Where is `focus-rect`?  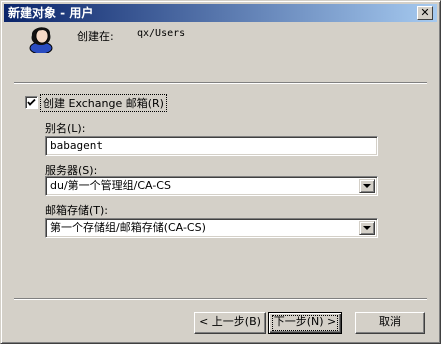
focus-rect is located at coordinates (305, 323).